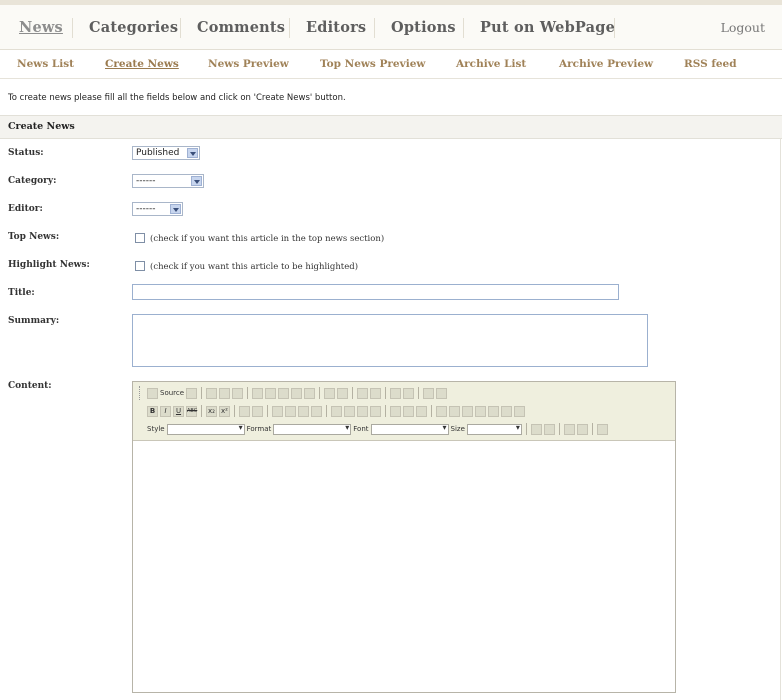  Describe the element at coordinates (547, 27) in the screenshot. I see `nav-put-on-webpage: Put on WebPage` at that location.